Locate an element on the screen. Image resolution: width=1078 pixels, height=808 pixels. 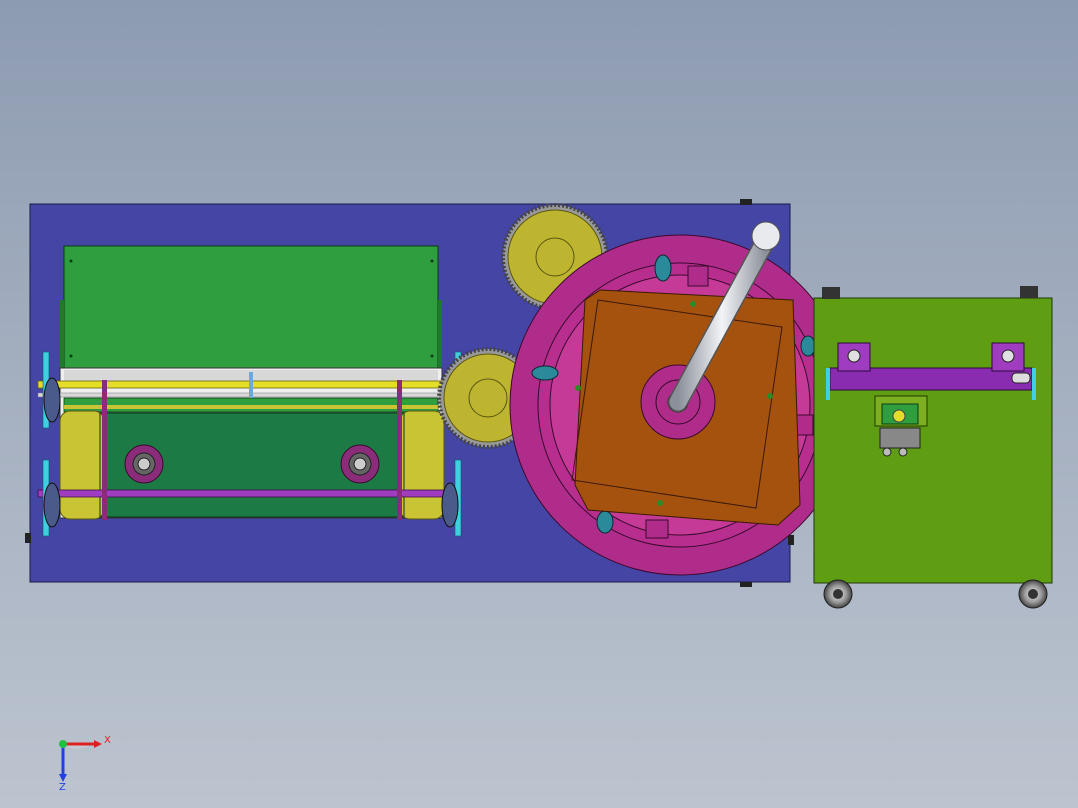
motor-assembly is located at coordinates (901, 426).